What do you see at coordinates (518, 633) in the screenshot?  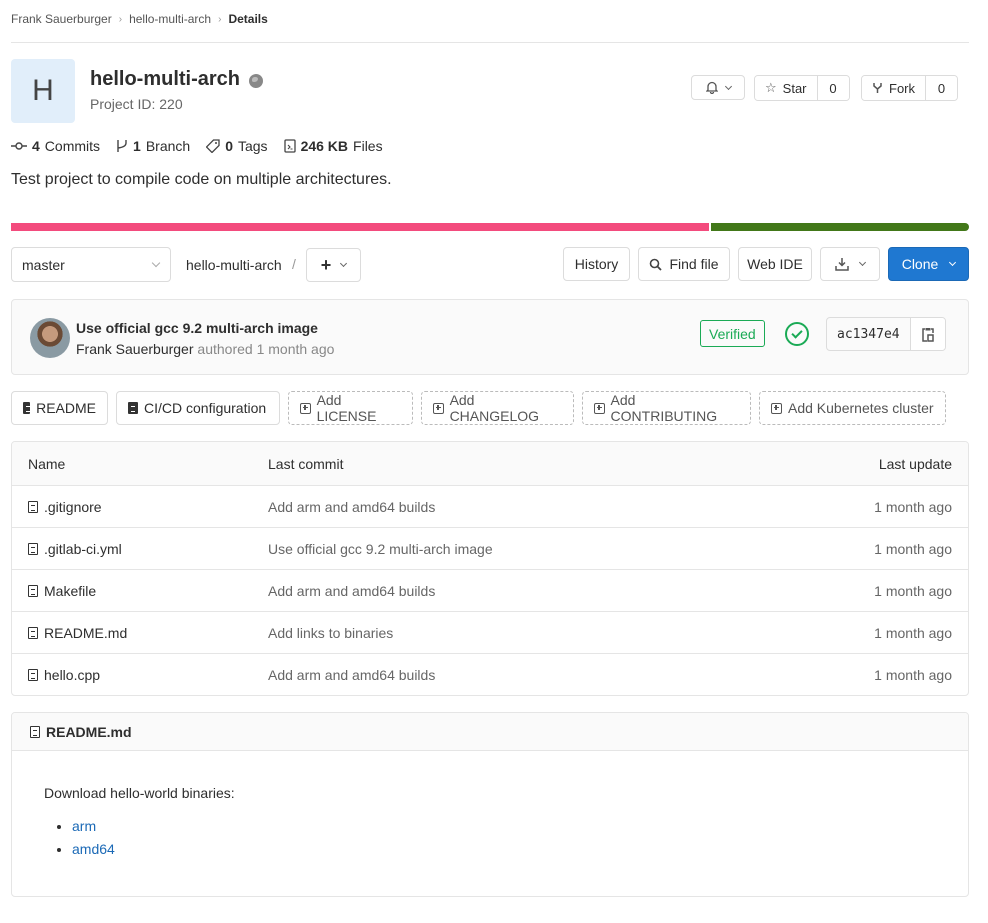 I see `file-last-commit-link: Add links to binaries` at bounding box center [518, 633].